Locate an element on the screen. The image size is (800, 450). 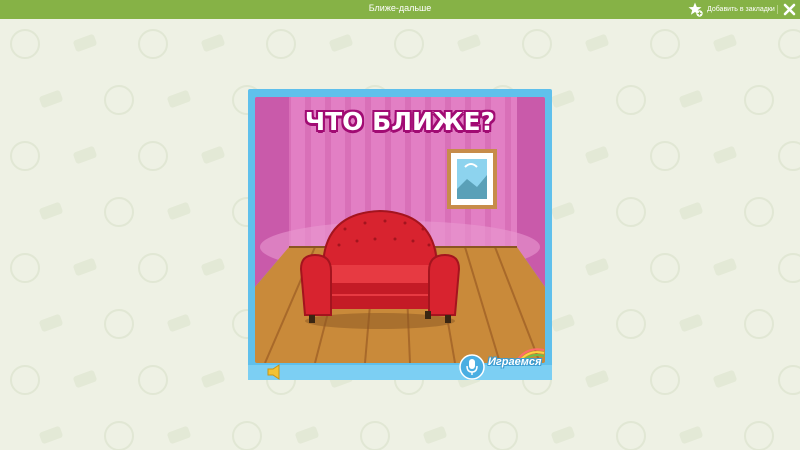
igraemsya-logo: Играемся is located at coordinates (517, 360).